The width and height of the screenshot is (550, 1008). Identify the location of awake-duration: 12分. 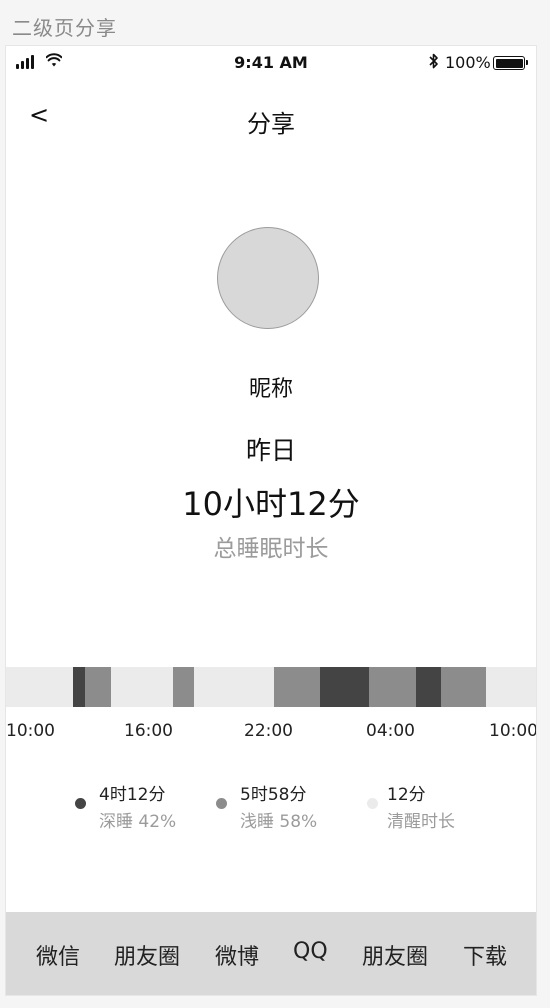
(406, 795).